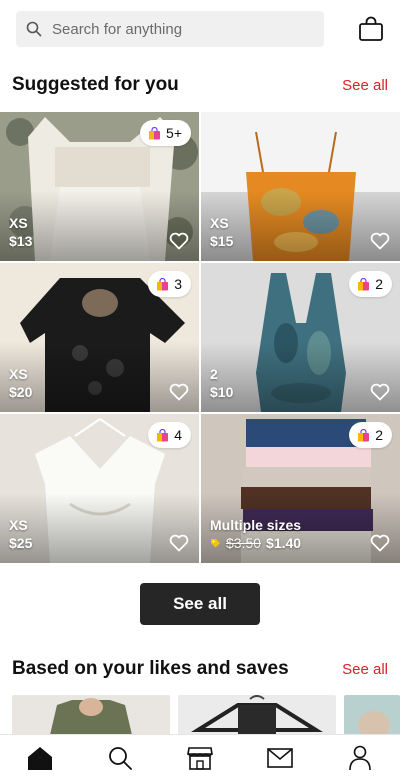 The height and width of the screenshot is (780, 400). I want to click on bundle-count: 5+, so click(174, 133).